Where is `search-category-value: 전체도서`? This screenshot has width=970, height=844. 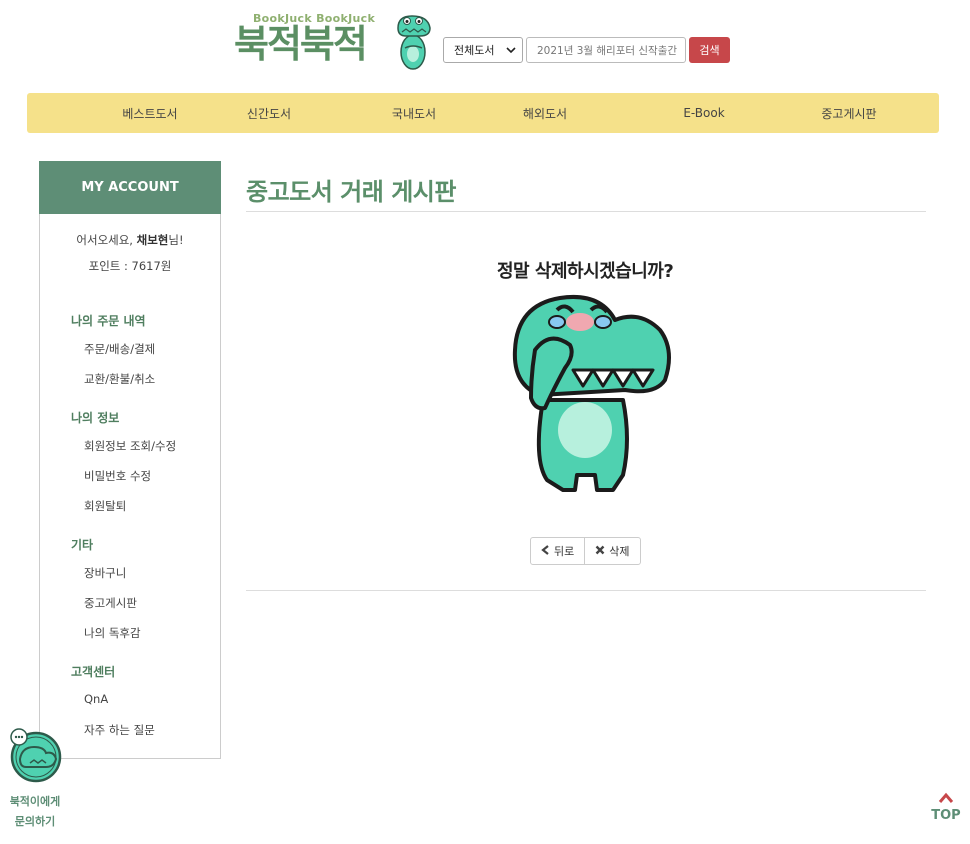
search-category-value: 전체도서 is located at coordinates (474, 50).